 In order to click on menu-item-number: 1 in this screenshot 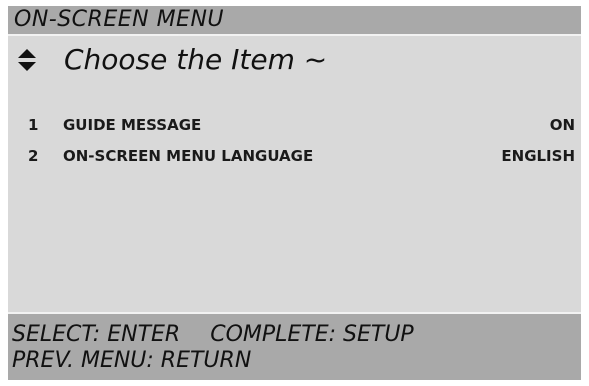, I will do `click(33, 125)`.